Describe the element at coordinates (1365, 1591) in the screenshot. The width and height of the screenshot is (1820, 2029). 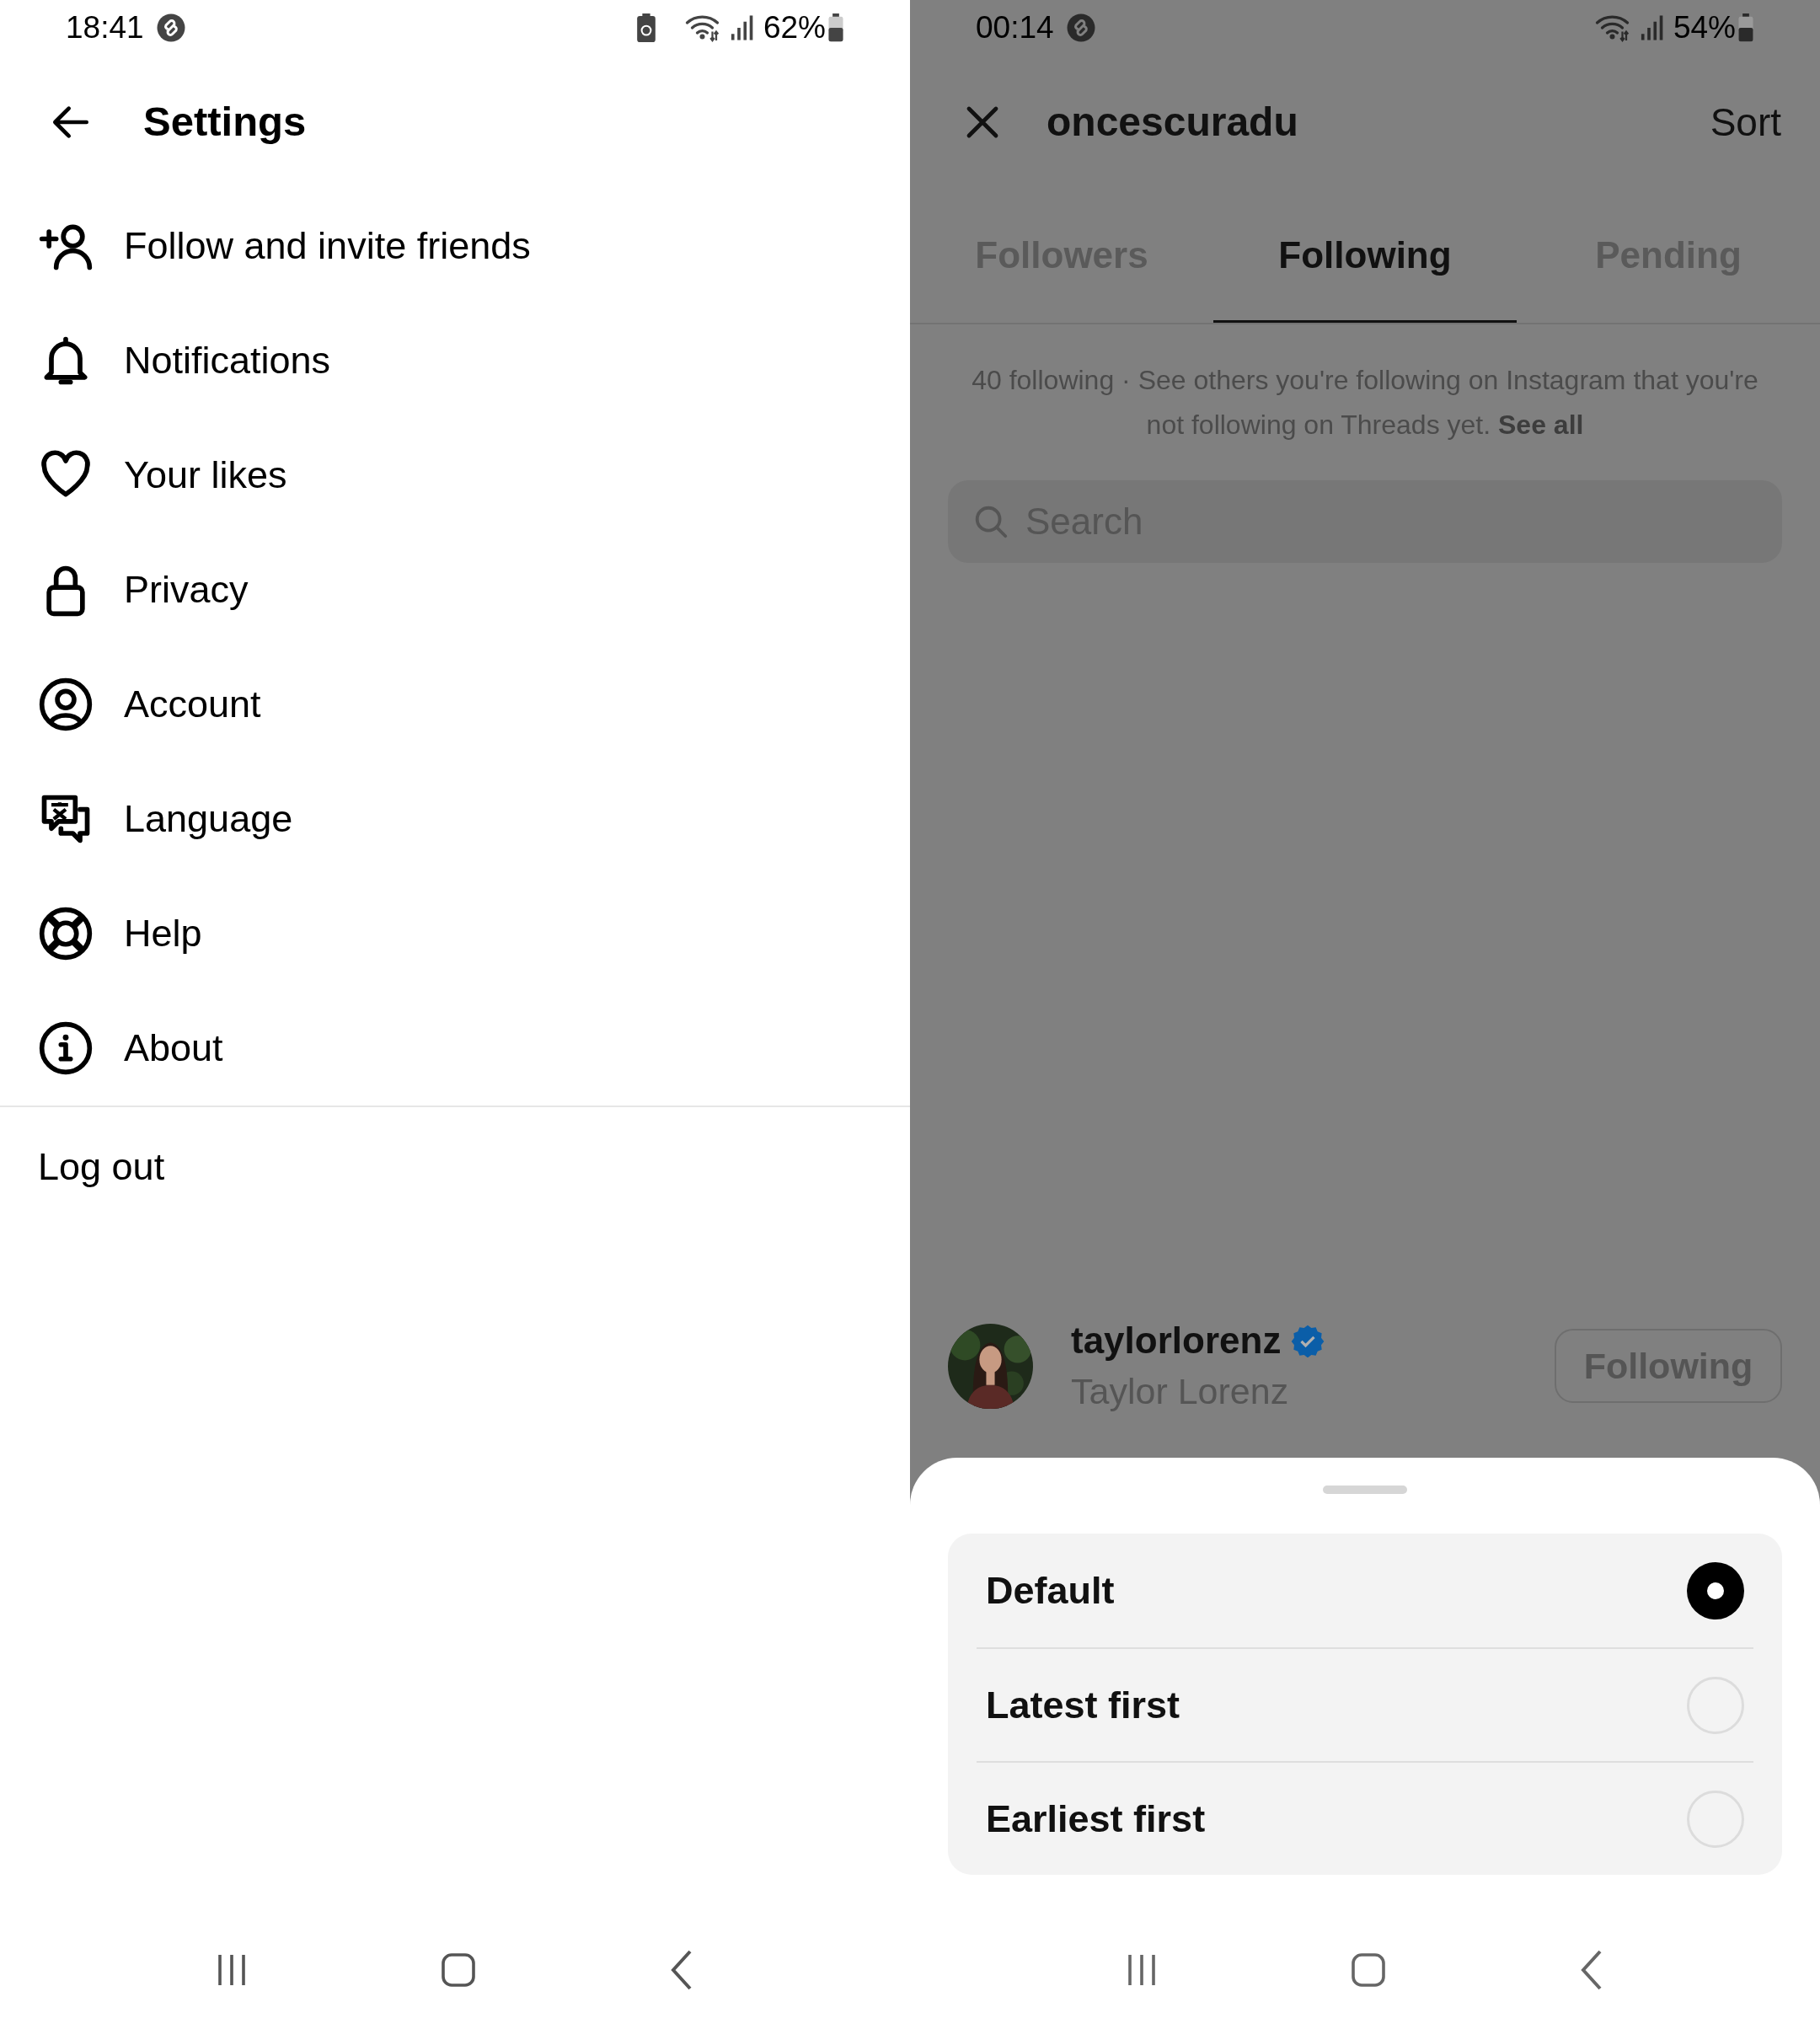
I see `sort-option: Default` at that location.